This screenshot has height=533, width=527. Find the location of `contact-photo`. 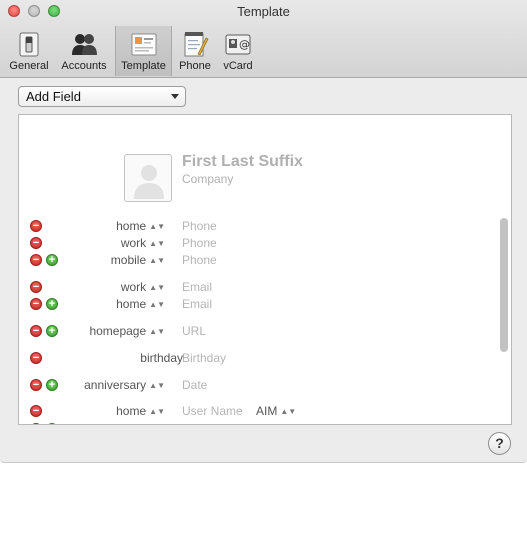

contact-photo is located at coordinates (148, 178).